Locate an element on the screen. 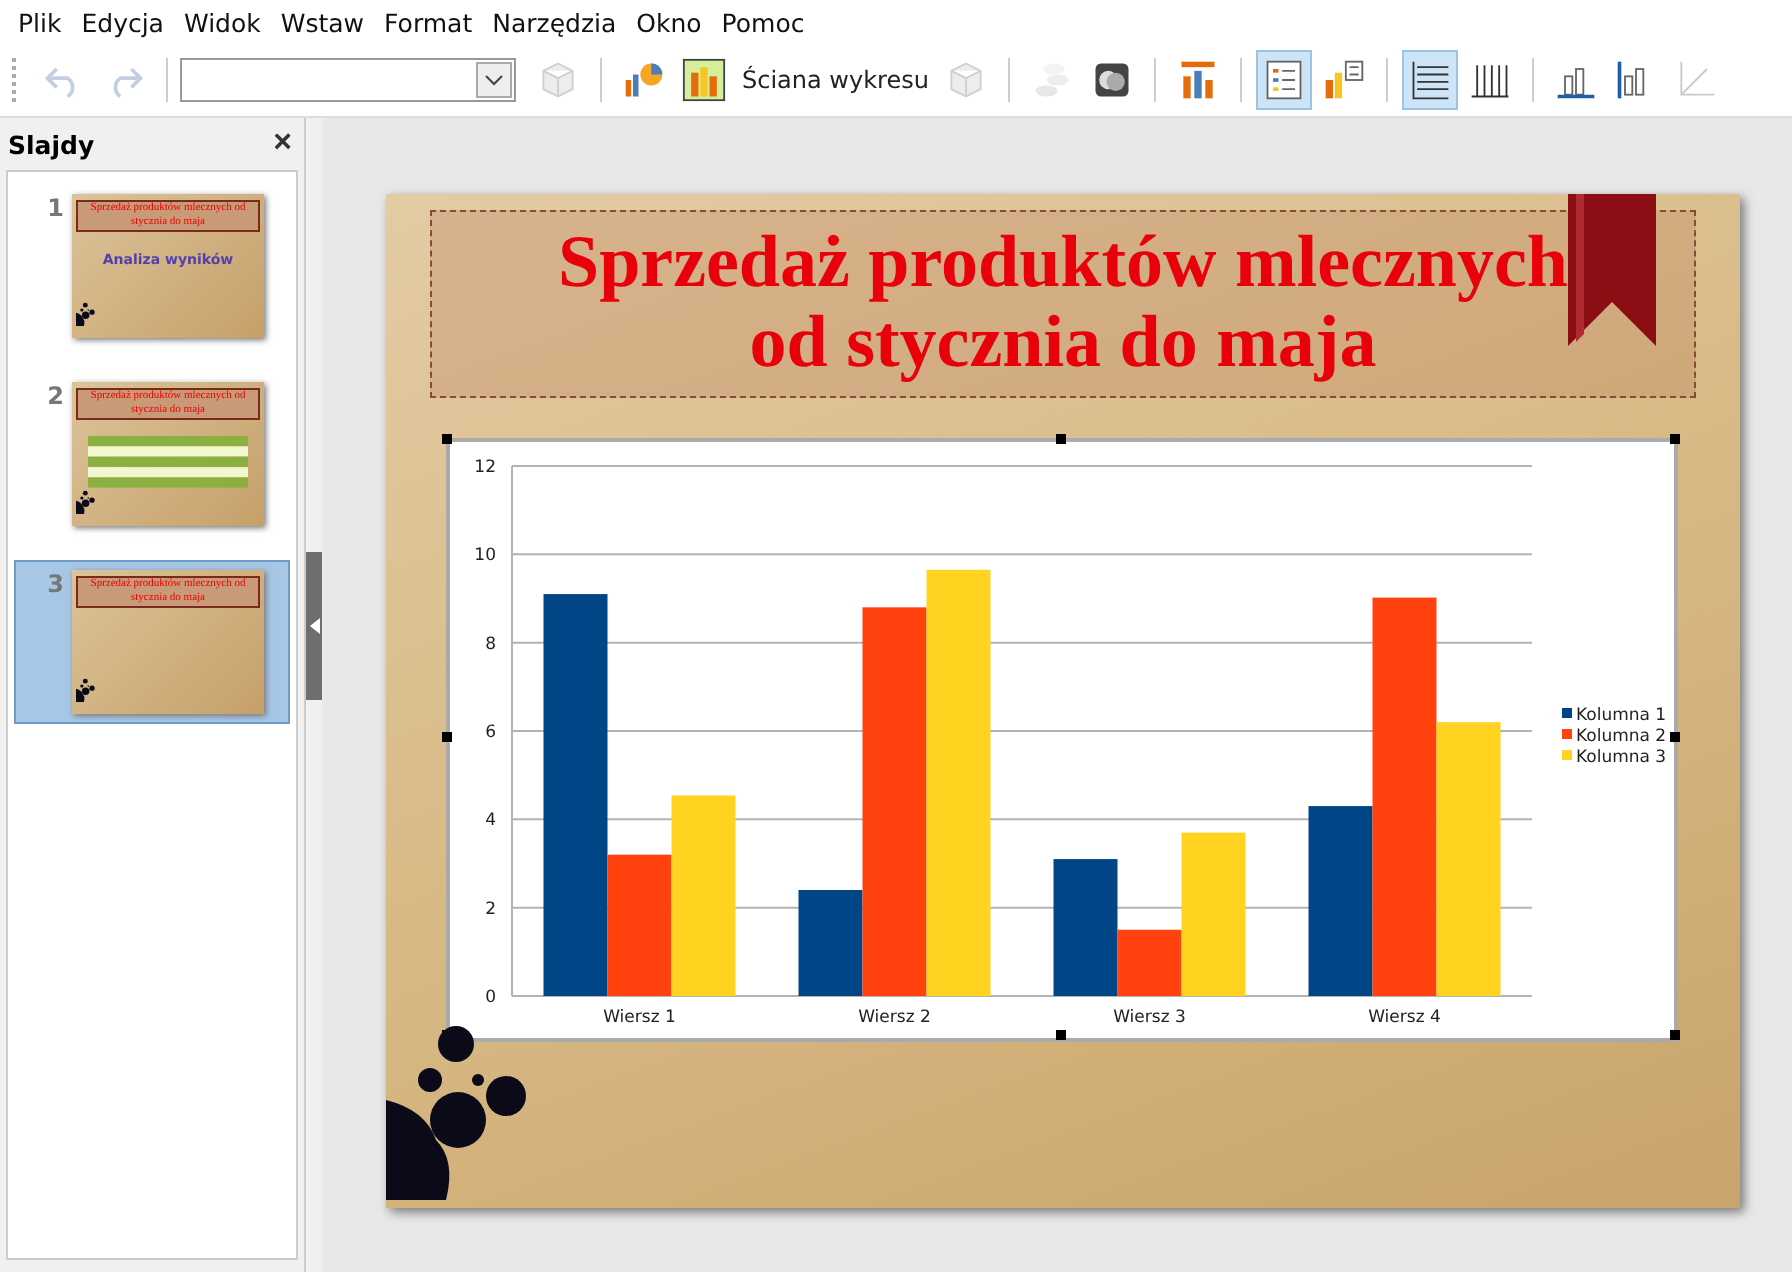 The image size is (1792, 1272). data-table-icon is located at coordinates (1112, 80).